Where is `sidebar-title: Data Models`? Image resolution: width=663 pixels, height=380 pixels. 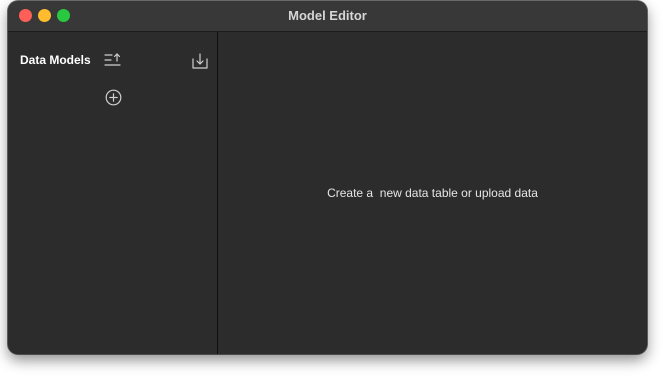
sidebar-title: Data Models is located at coordinates (55, 60).